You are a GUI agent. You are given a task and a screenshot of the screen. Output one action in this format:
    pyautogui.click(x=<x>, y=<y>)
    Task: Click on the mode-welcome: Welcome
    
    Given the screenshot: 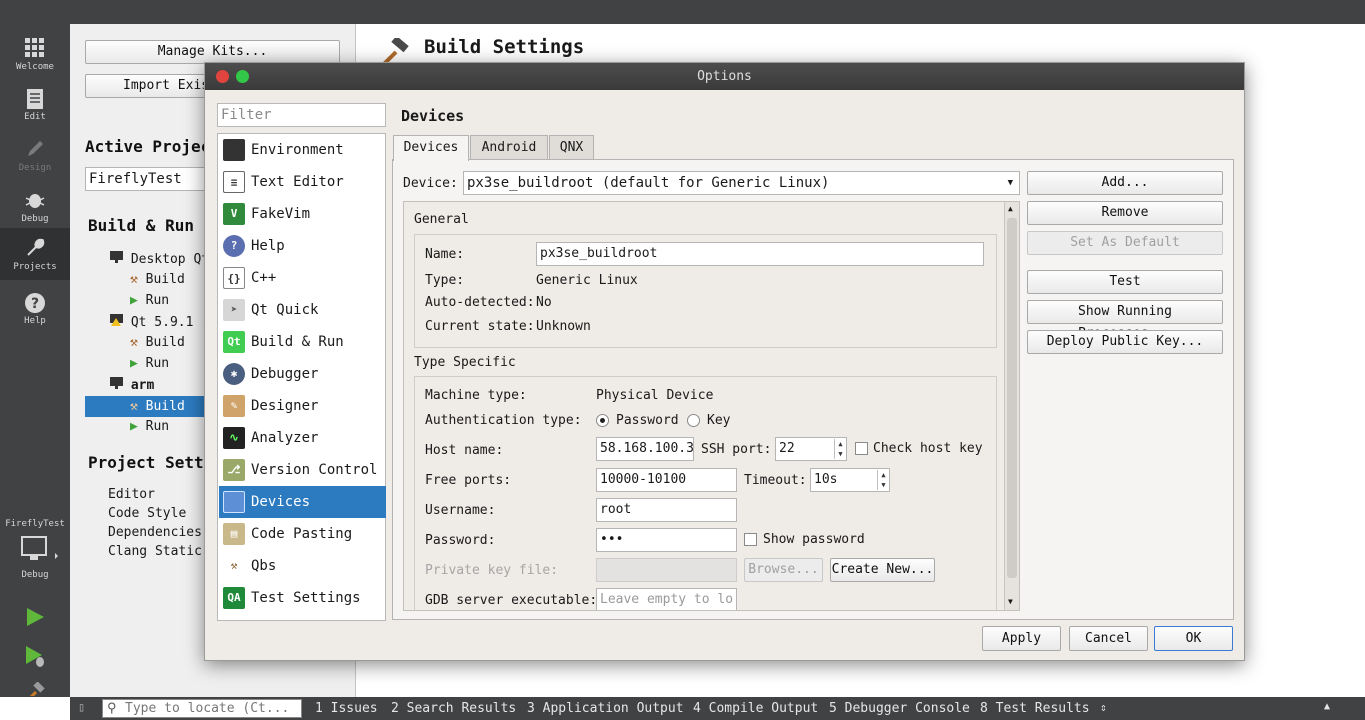 What is the action you would take?
    pyautogui.click(x=35, y=55)
    